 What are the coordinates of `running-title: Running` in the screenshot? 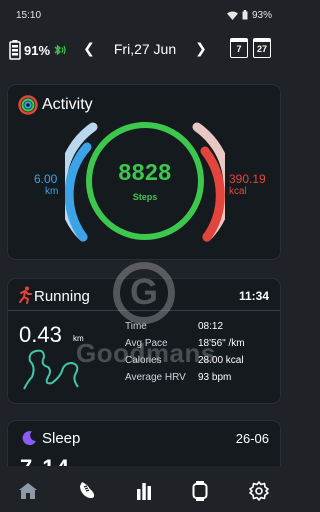 It's located at (62, 296).